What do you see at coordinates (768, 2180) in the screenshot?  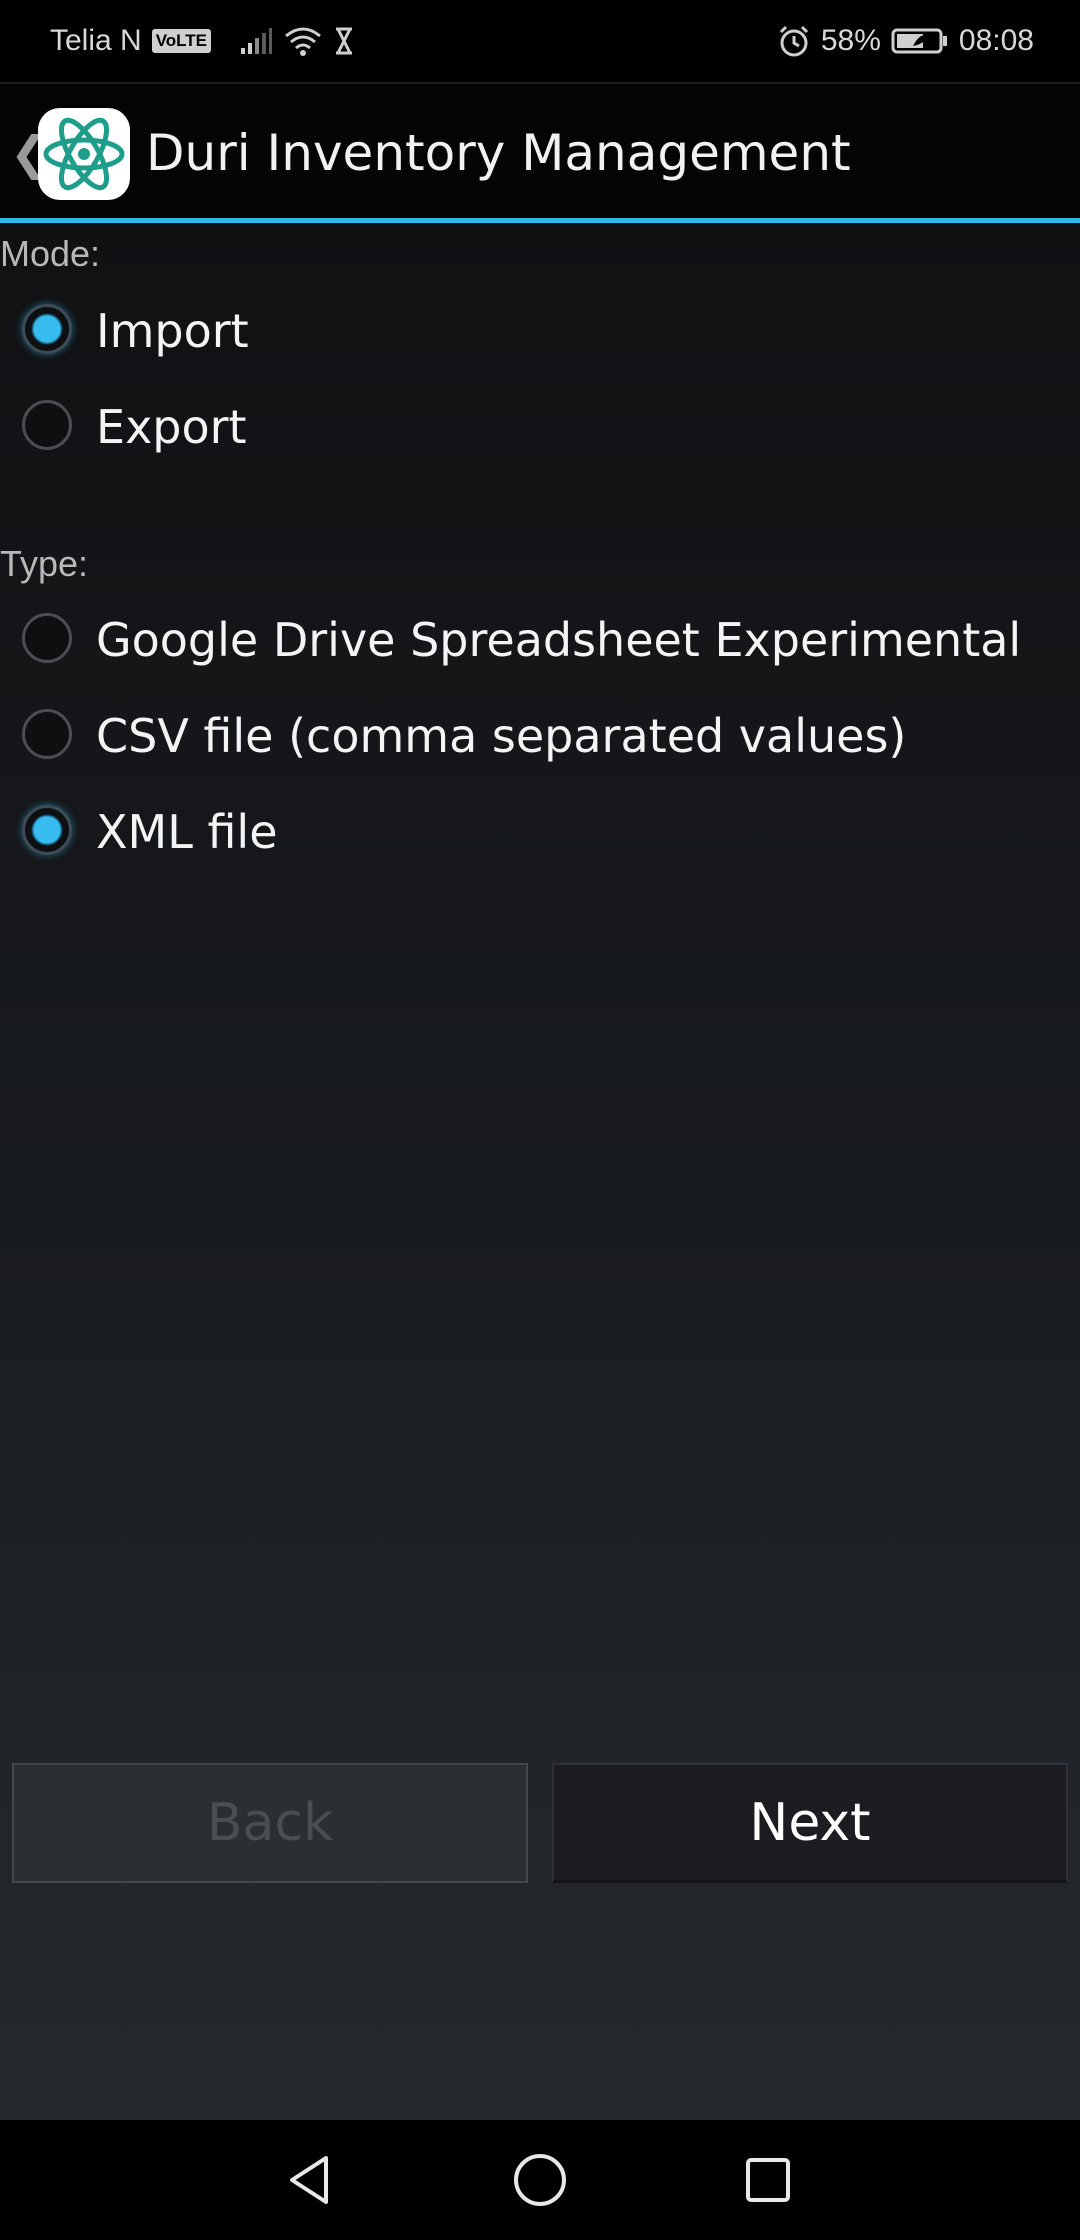 I see `nav-recents-icon` at bounding box center [768, 2180].